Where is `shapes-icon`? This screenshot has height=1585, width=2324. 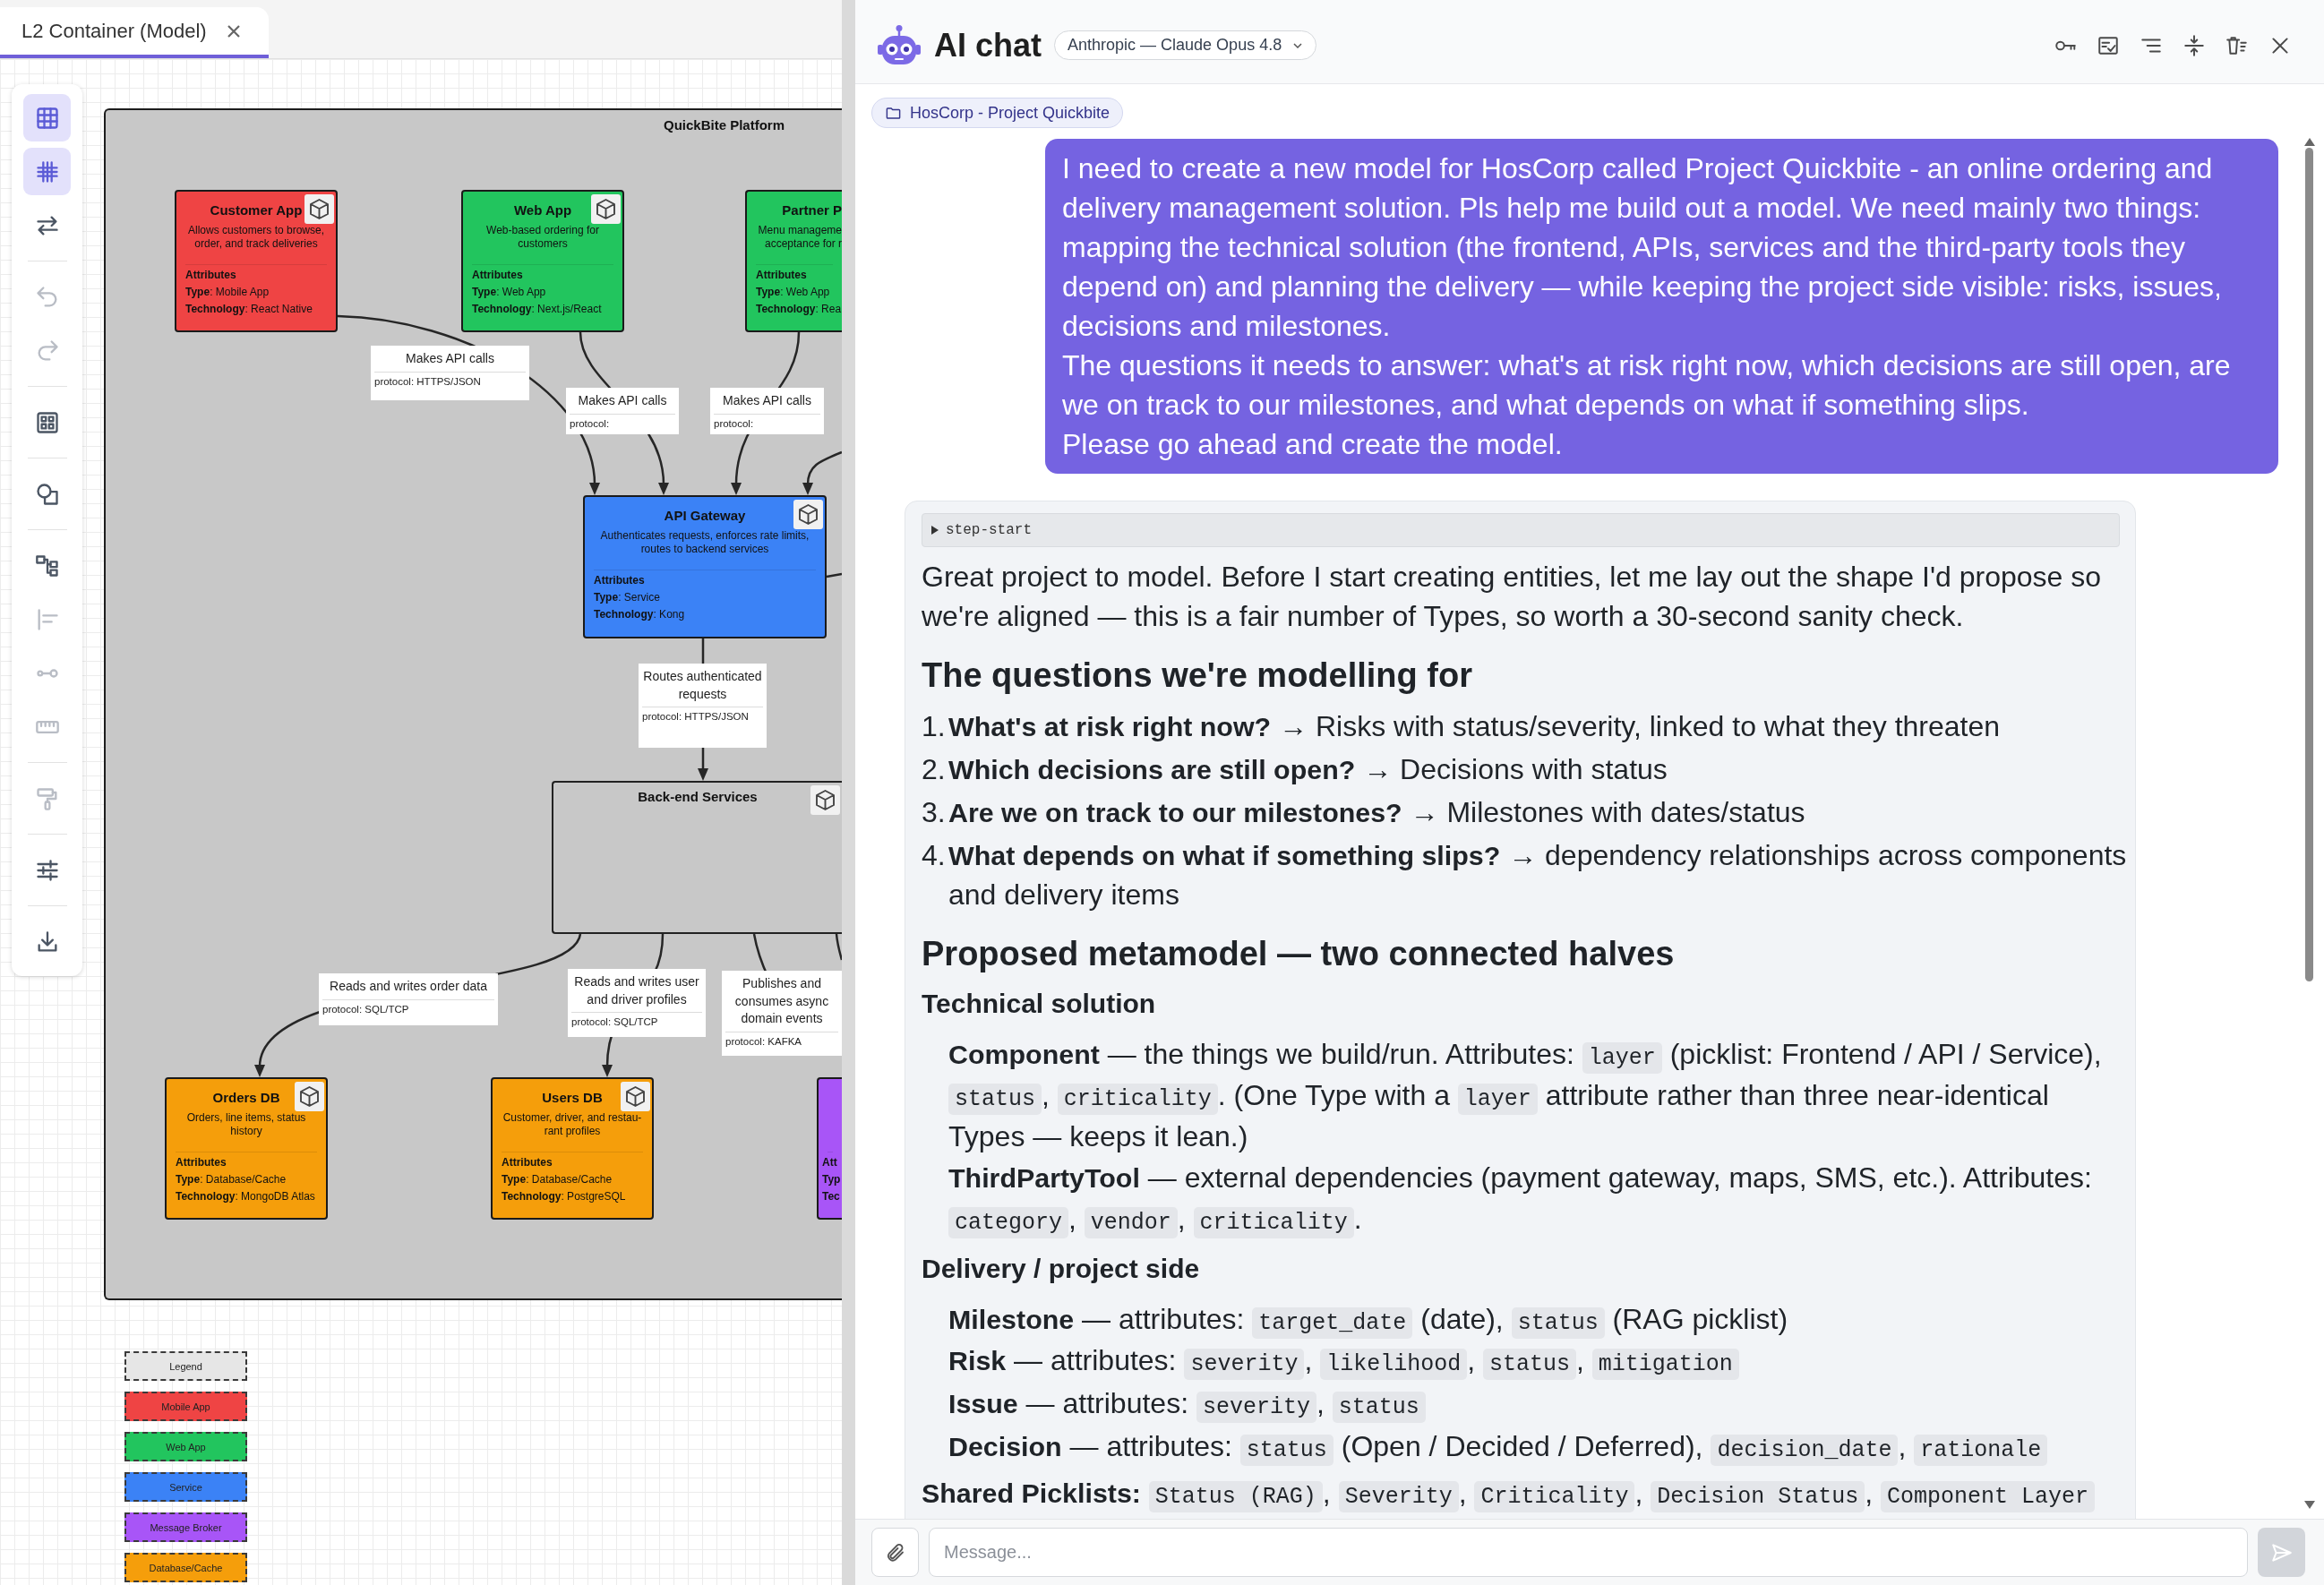 shapes-icon is located at coordinates (47, 494).